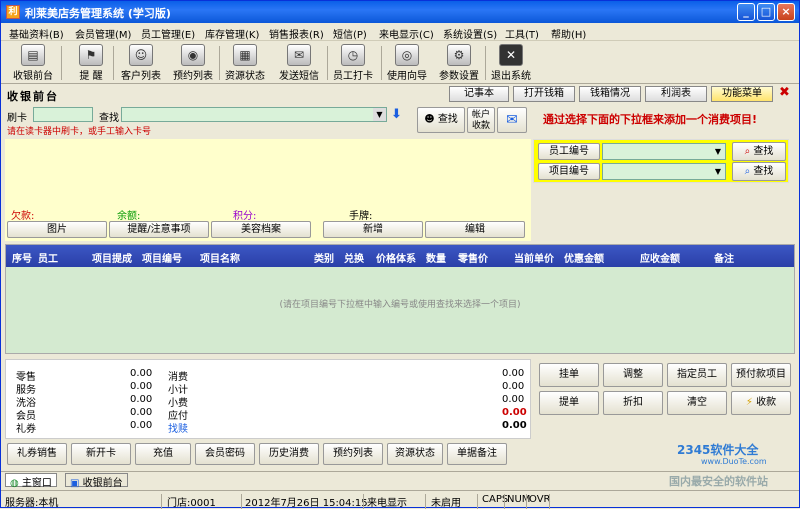 This screenshot has width=800, height=509. I want to click on bill-remark-button: 单据备注, so click(477, 454).